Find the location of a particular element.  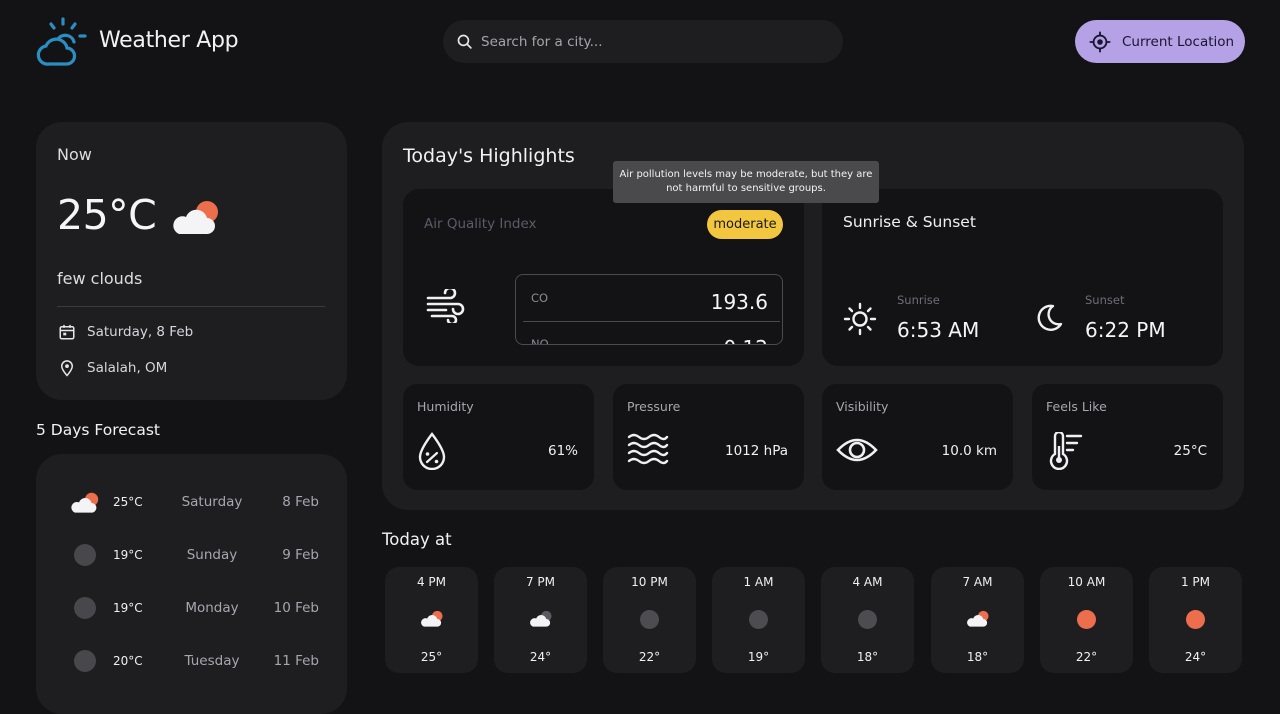

sunset-time: 6:22 PM is located at coordinates (1125, 330).